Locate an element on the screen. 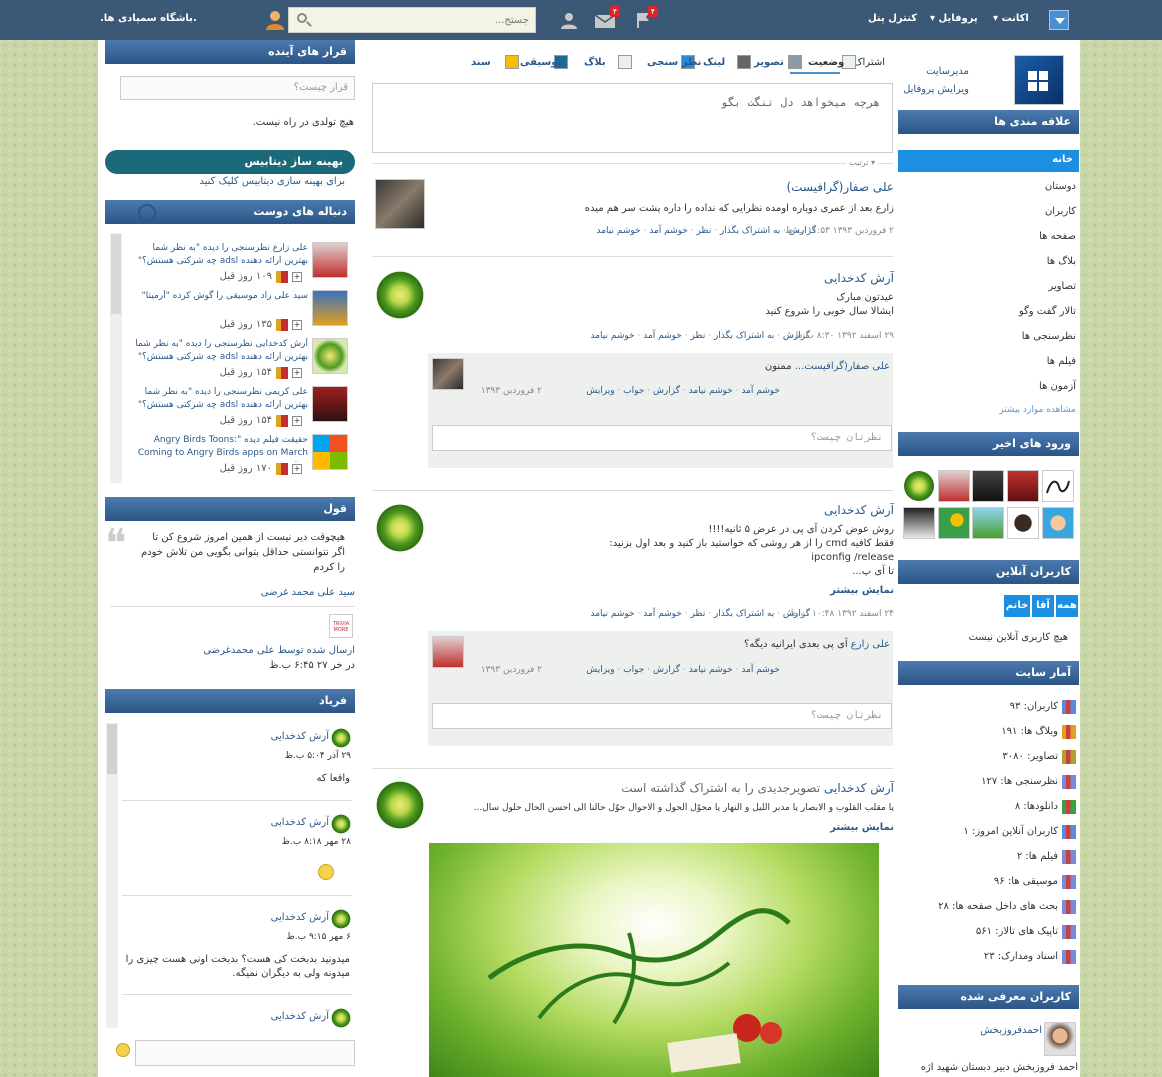 The width and height of the screenshot is (1162, 1077). nav-videos: فیلم ها is located at coordinates (1061, 361).